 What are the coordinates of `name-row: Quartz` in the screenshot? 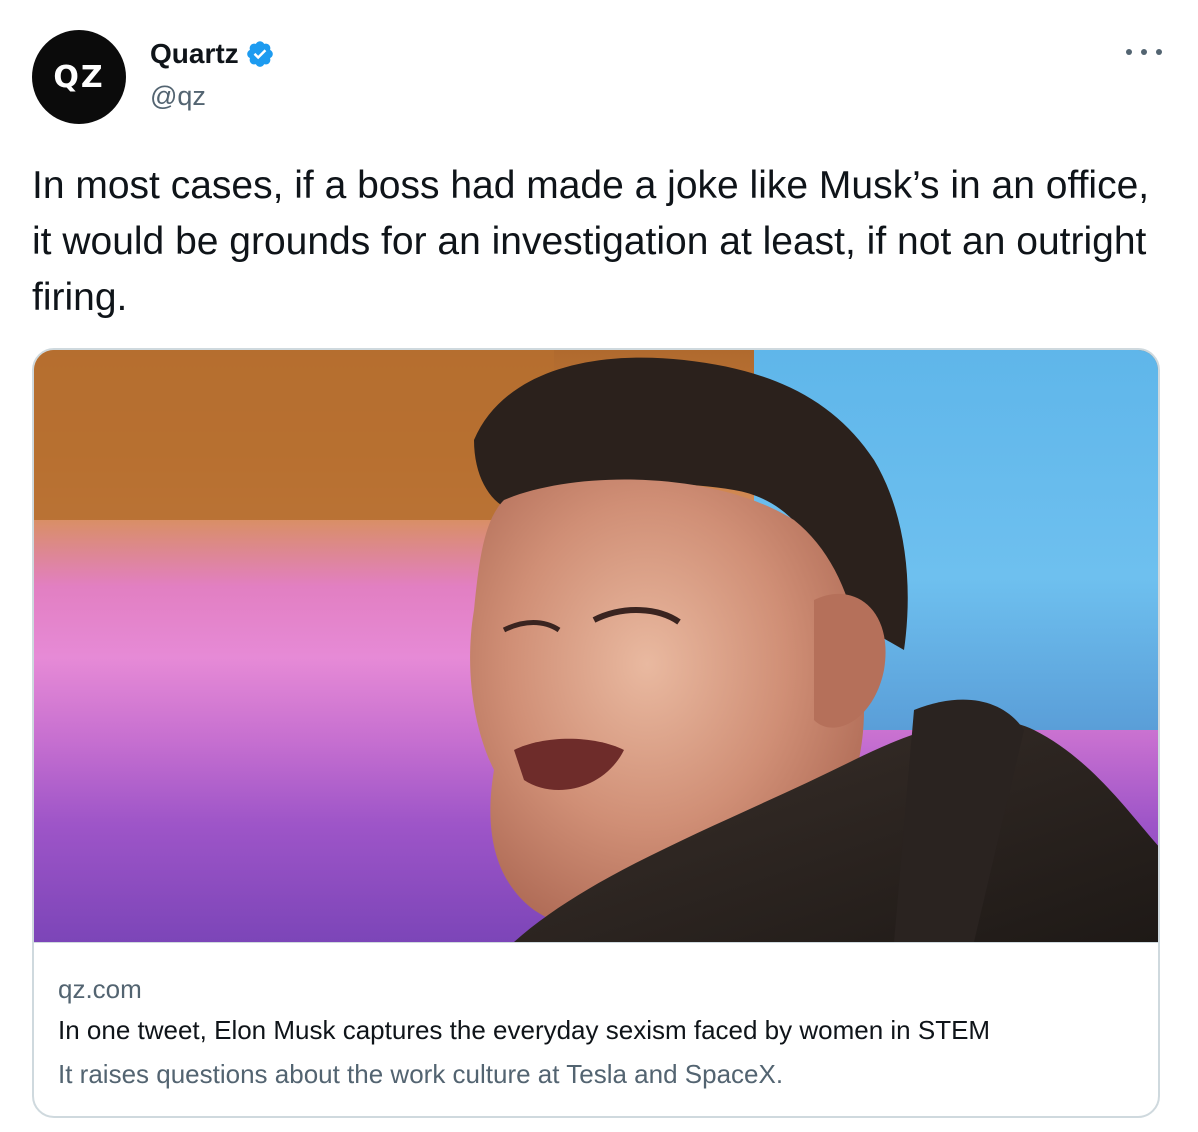 It's located at (212, 54).